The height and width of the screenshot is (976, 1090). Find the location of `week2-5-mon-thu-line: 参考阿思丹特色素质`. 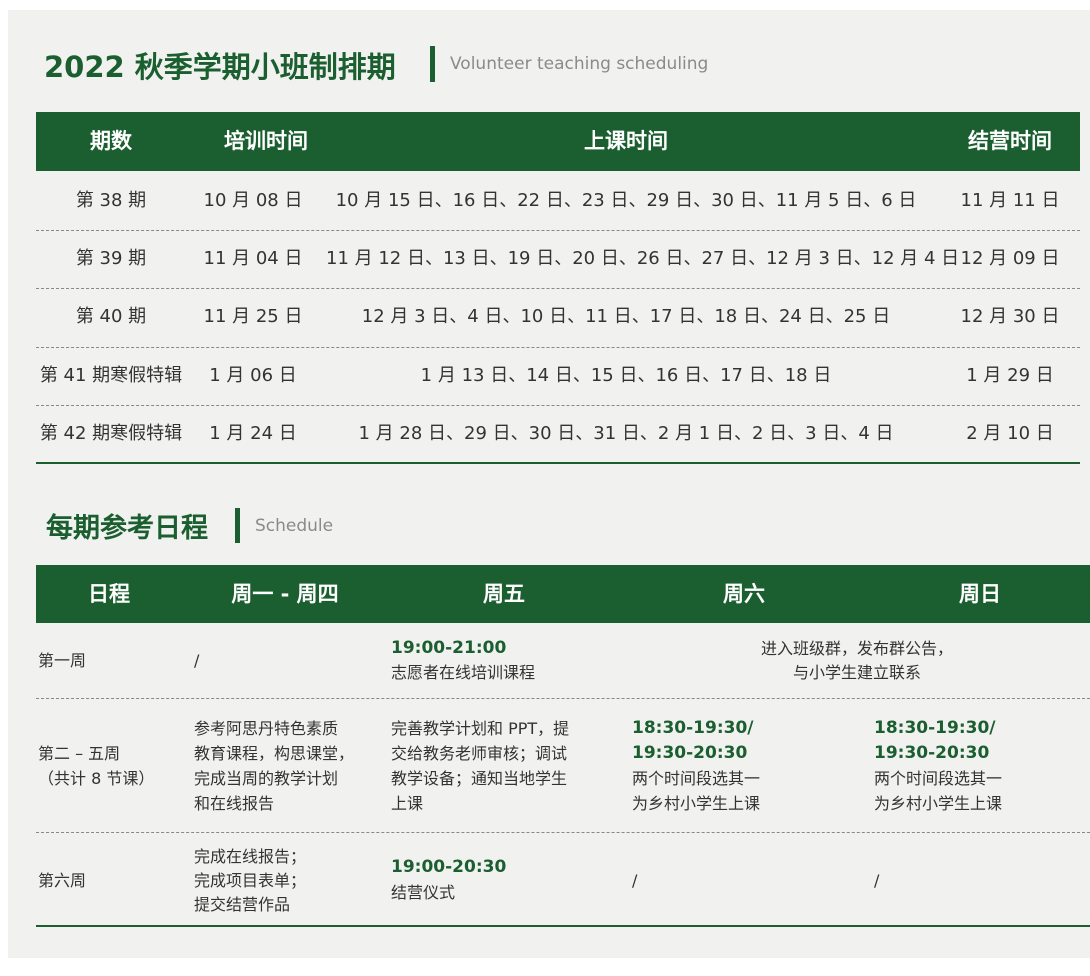

week2-5-mon-thu-line: 参考阿思丹特色素质 is located at coordinates (266, 728).